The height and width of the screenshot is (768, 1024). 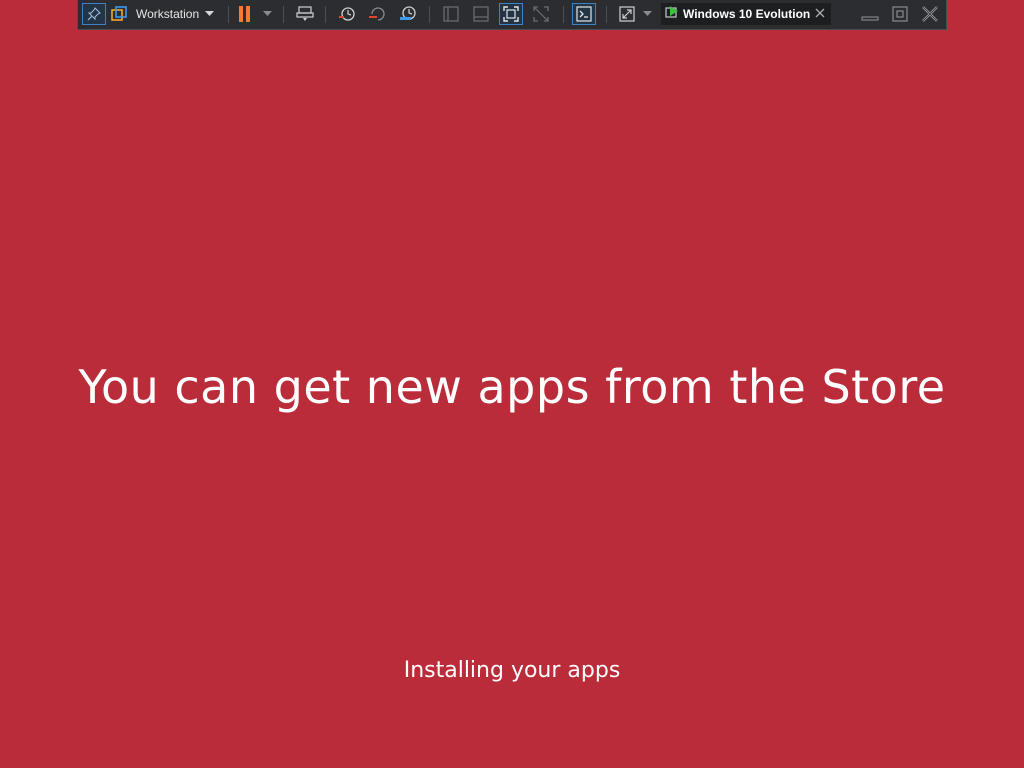 I want to click on vm-tab: Windows 10 Evolution, so click(x=746, y=14).